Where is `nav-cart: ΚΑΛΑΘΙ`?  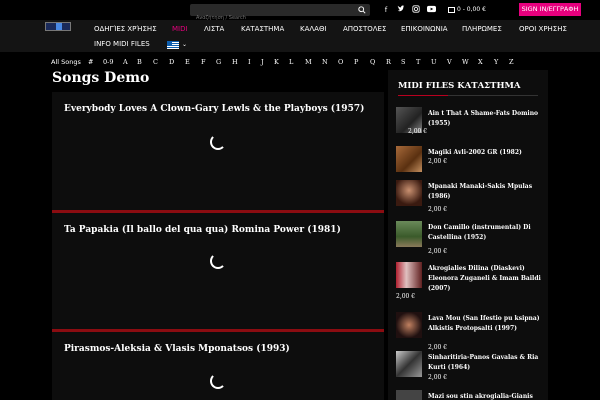 nav-cart: ΚΑΛΑΘΙ is located at coordinates (313, 29).